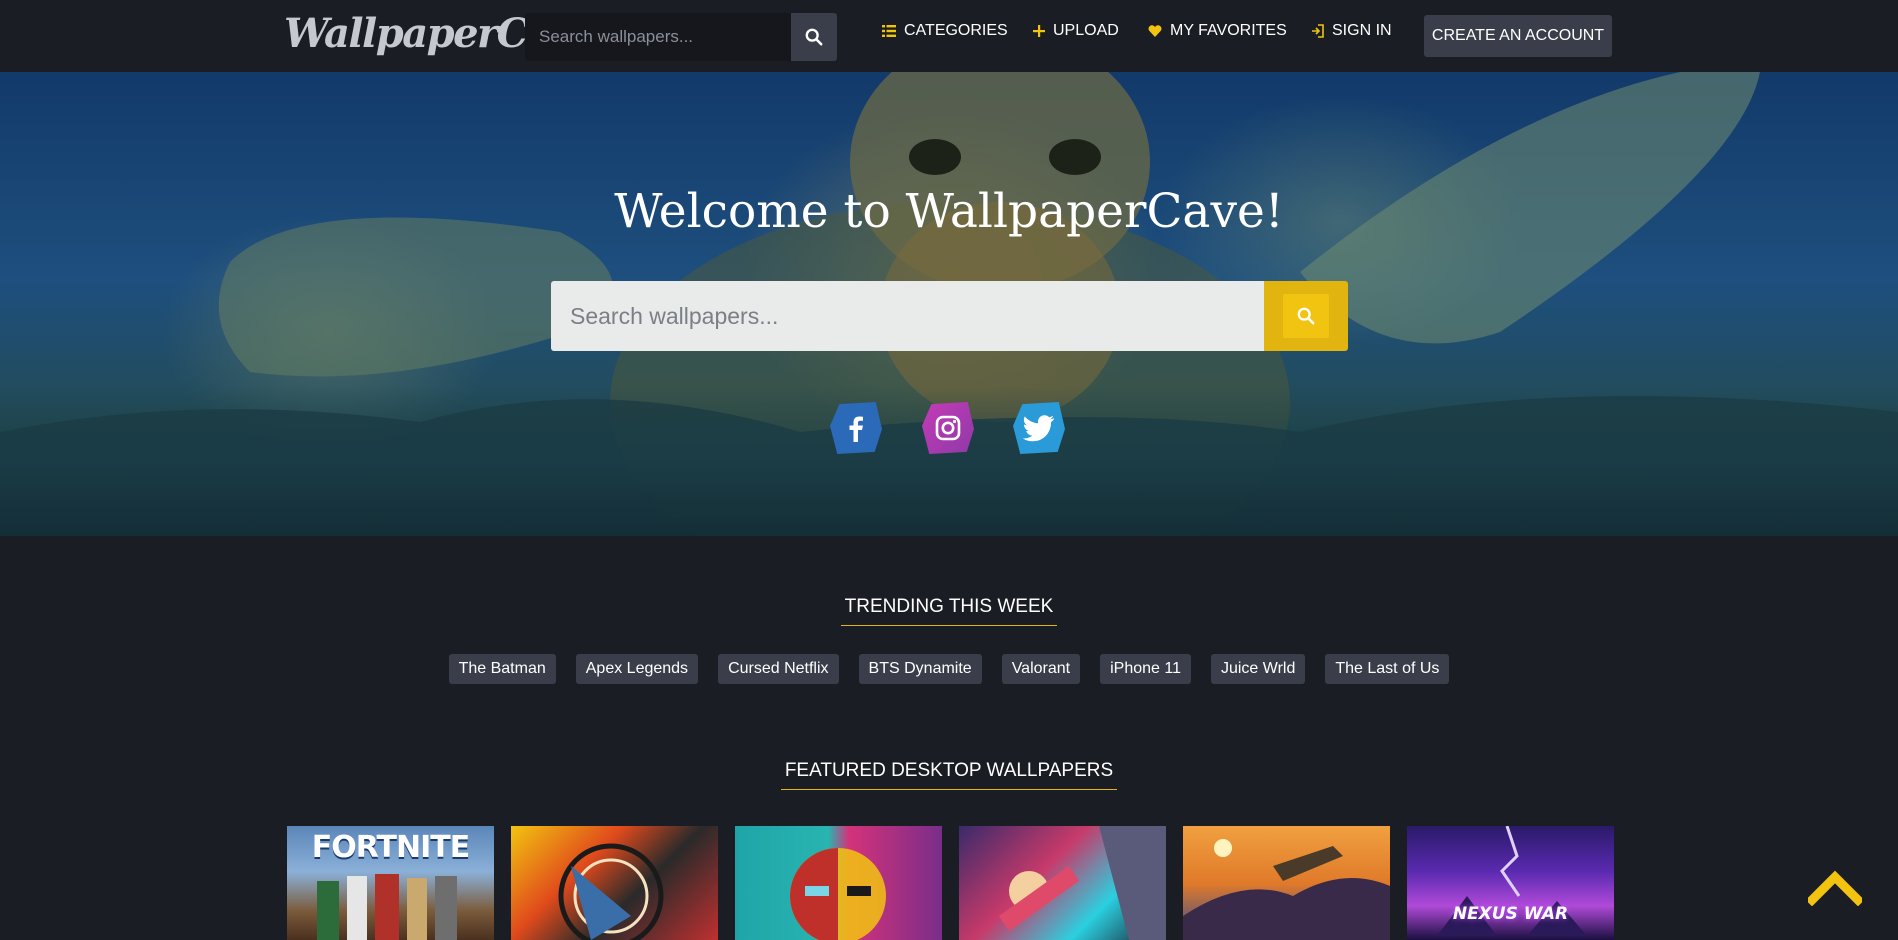 The width and height of the screenshot is (1898, 940). I want to click on facebook-link, so click(856, 428).